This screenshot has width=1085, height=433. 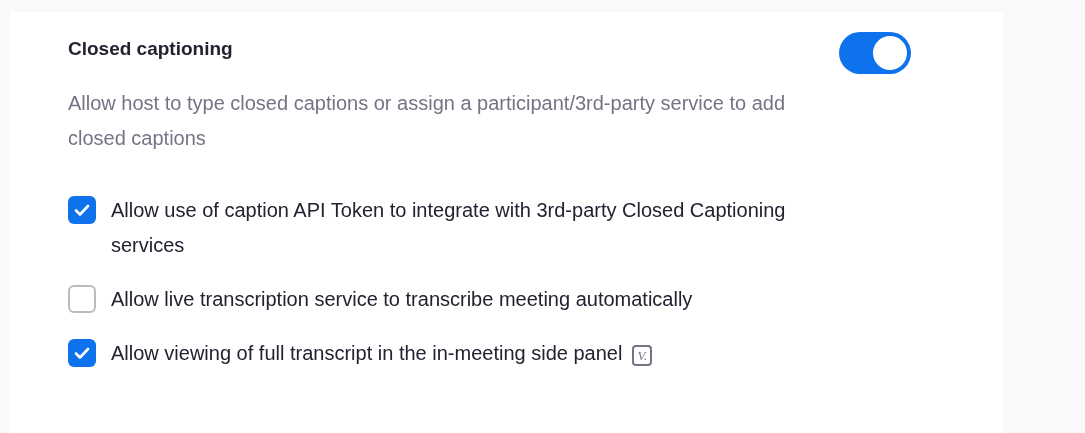 What do you see at coordinates (150, 49) in the screenshot?
I see `setting-title: Closed captioning` at bounding box center [150, 49].